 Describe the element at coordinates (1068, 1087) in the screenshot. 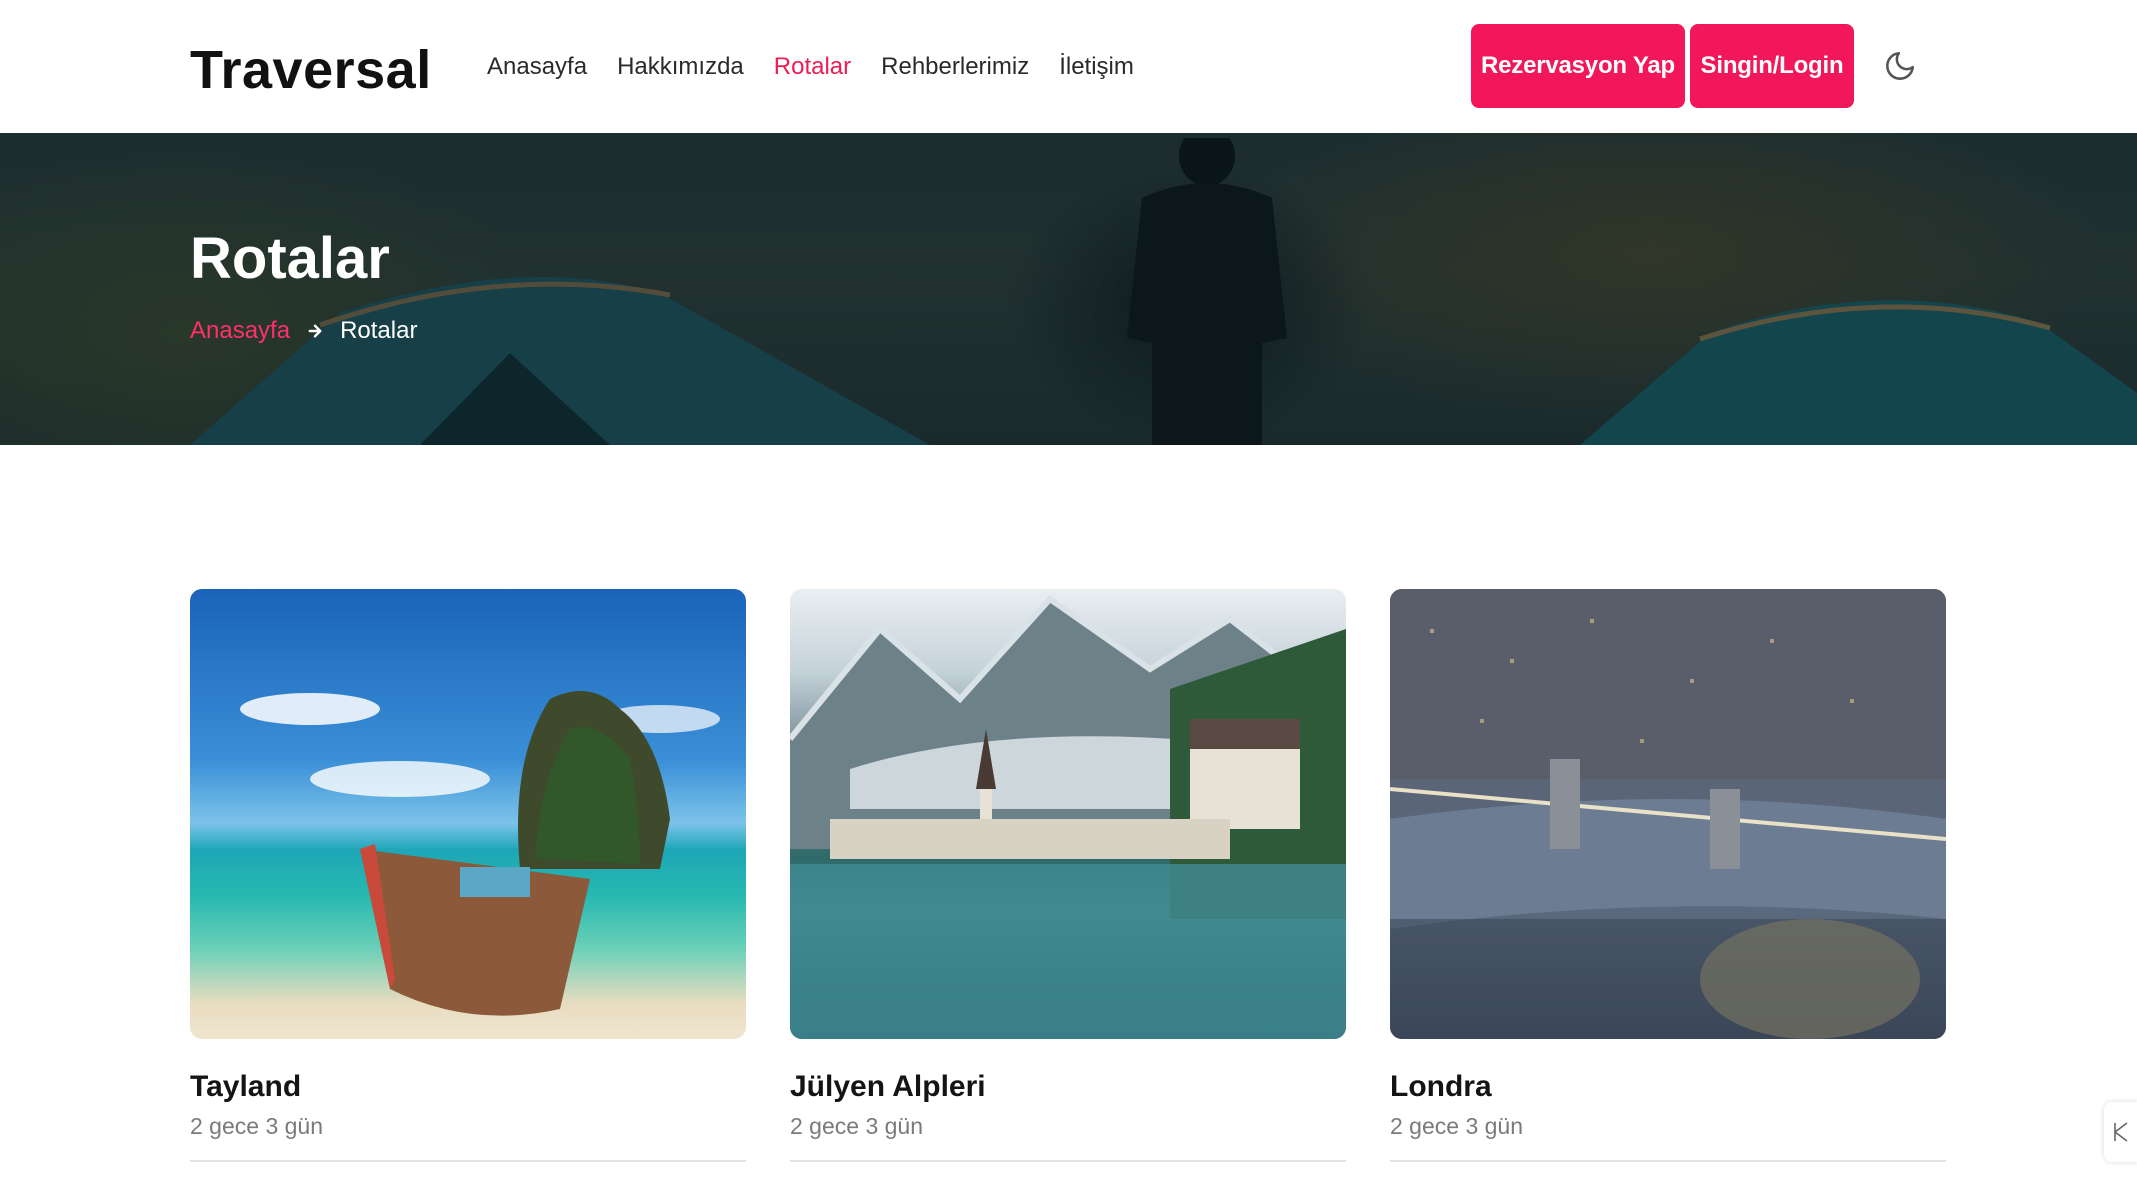

I see `route-card-title: Jülyen Alpleri` at that location.